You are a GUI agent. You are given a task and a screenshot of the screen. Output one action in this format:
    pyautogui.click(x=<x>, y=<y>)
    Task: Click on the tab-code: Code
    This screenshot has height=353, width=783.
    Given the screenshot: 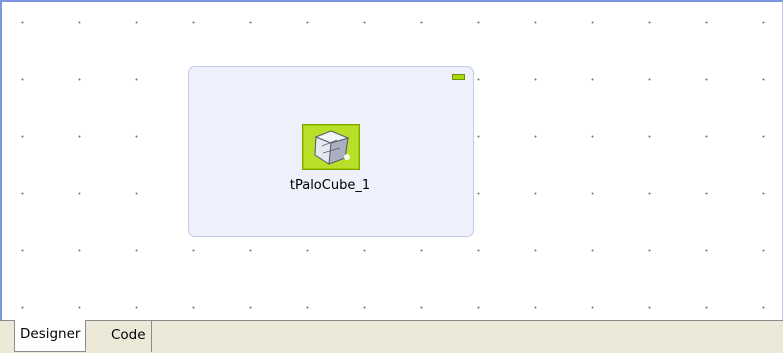 What is the action you would take?
    pyautogui.click(x=129, y=336)
    